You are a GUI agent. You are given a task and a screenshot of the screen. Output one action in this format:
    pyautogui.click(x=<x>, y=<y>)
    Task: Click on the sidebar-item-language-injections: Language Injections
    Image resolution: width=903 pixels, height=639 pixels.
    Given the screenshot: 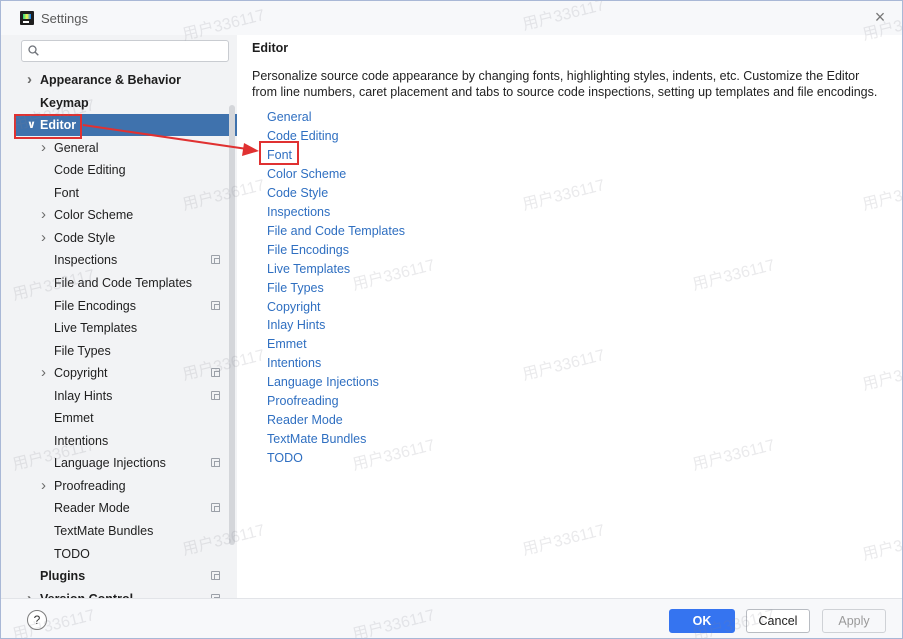 What is the action you would take?
    pyautogui.click(x=119, y=463)
    